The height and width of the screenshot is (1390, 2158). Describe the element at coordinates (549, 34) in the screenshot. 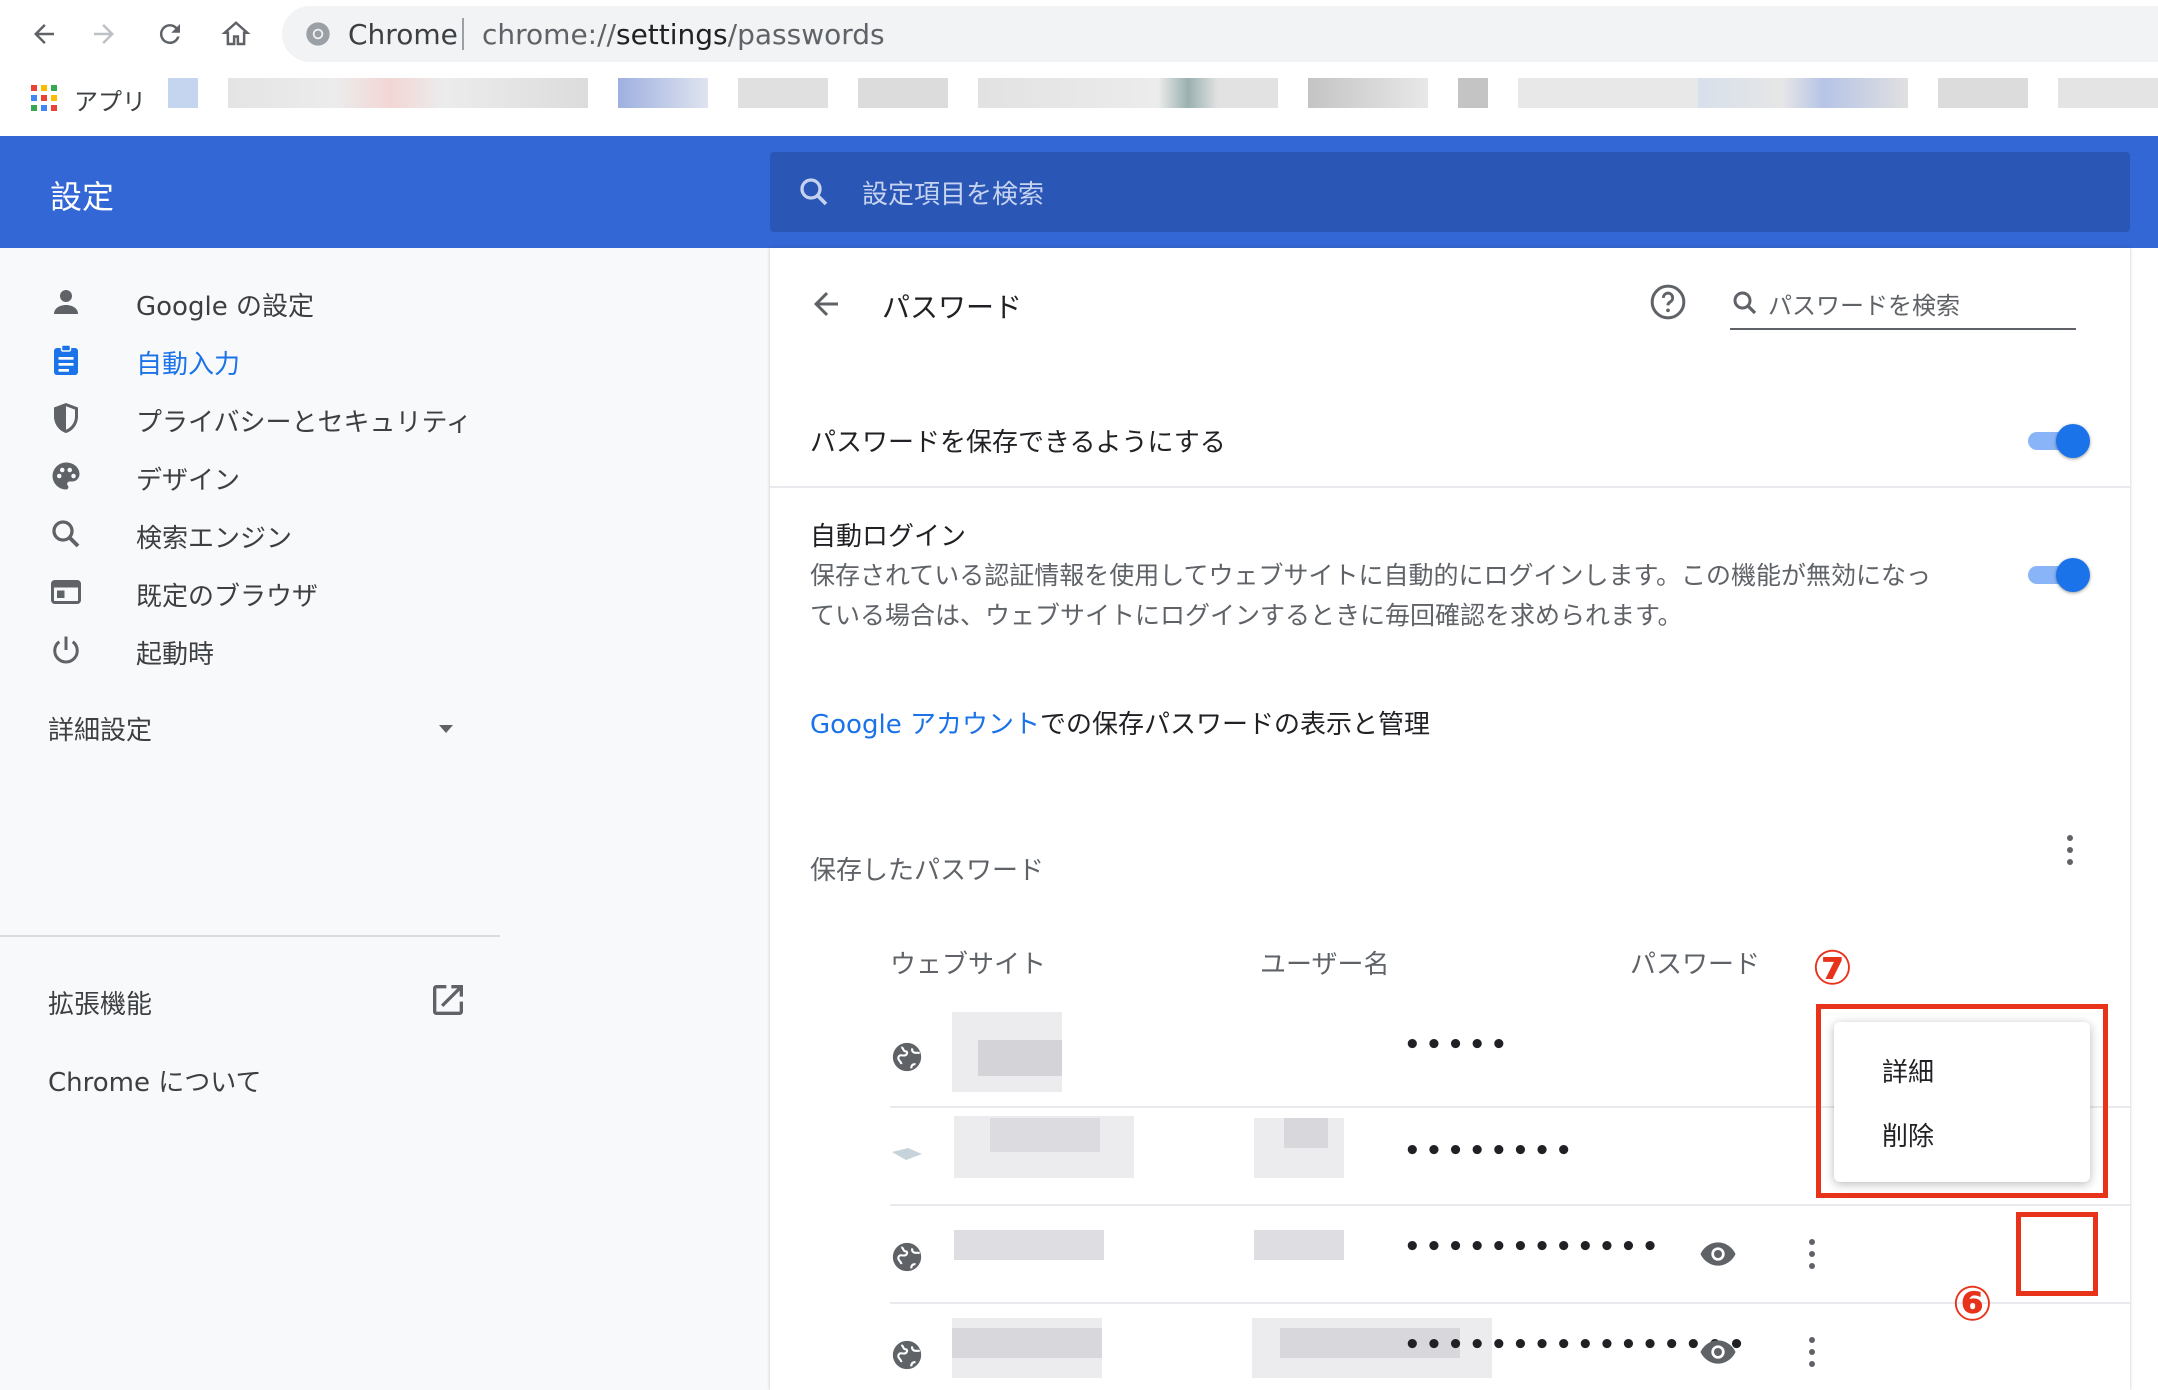

I see `url-scheme: chrome://` at that location.